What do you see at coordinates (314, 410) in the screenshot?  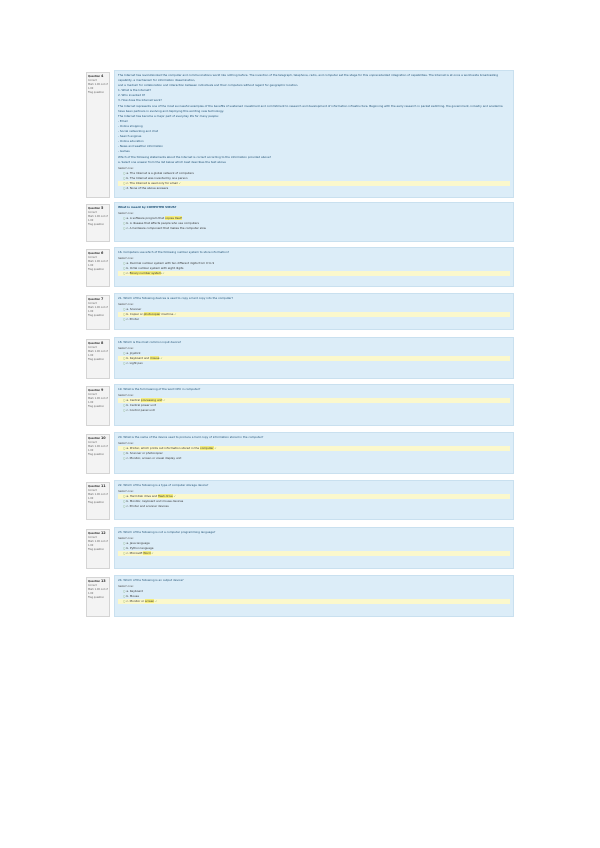 I see `answer-option: ○ c. Control panel unit` at bounding box center [314, 410].